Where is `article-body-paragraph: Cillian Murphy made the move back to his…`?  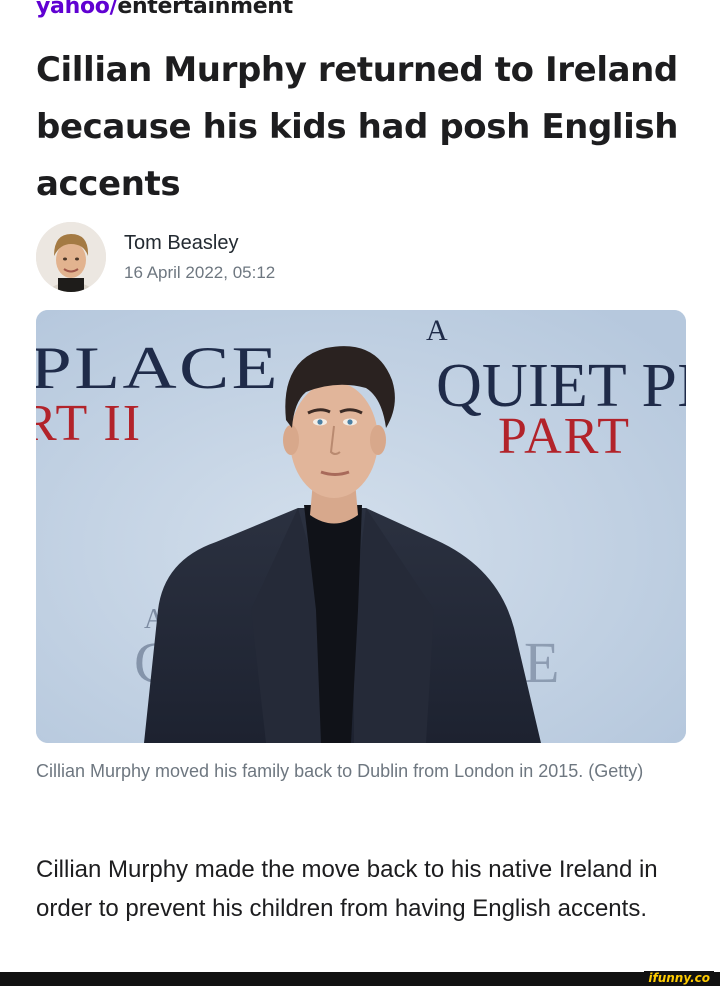 article-body-paragraph: Cillian Murphy made the move back to his… is located at coordinates (347, 889).